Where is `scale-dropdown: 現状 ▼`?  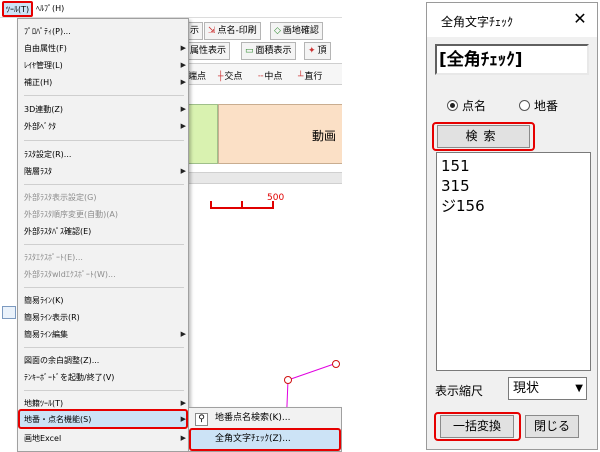 scale-dropdown: 現状 ▼ is located at coordinates (547, 388).